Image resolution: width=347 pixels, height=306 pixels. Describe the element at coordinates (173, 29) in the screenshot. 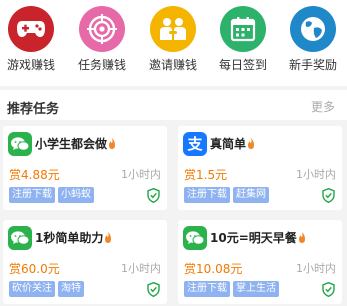

I see `invite-people-icon` at that location.